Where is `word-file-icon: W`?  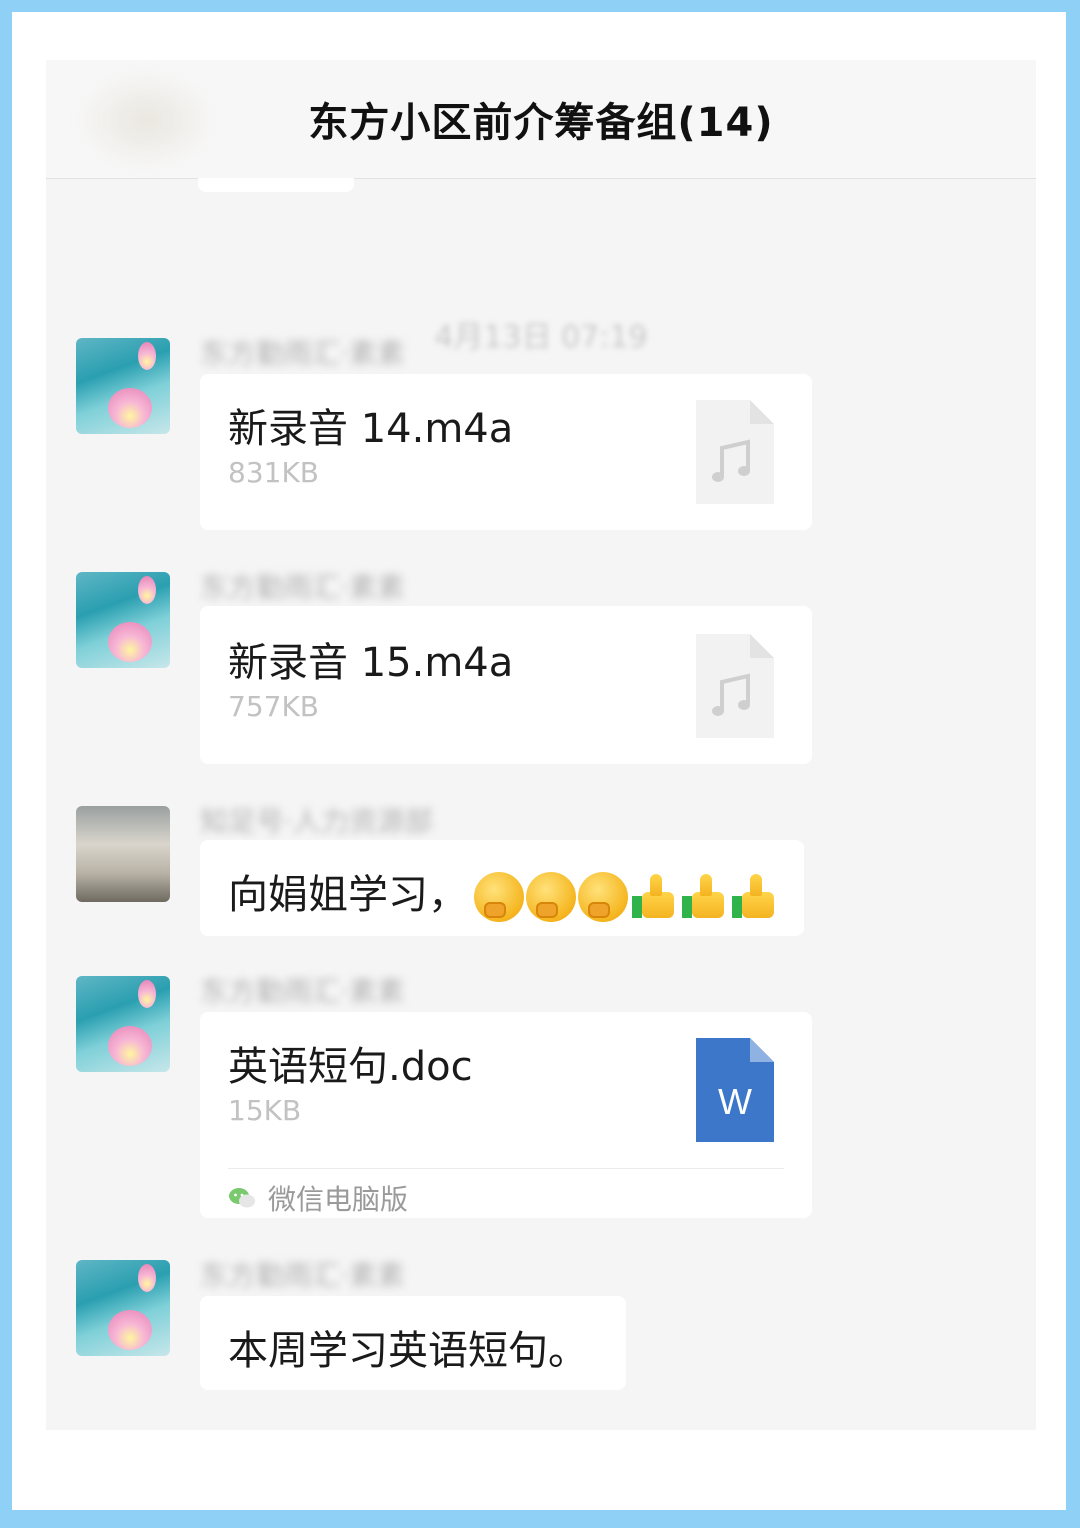 word-file-icon: W is located at coordinates (735, 1090).